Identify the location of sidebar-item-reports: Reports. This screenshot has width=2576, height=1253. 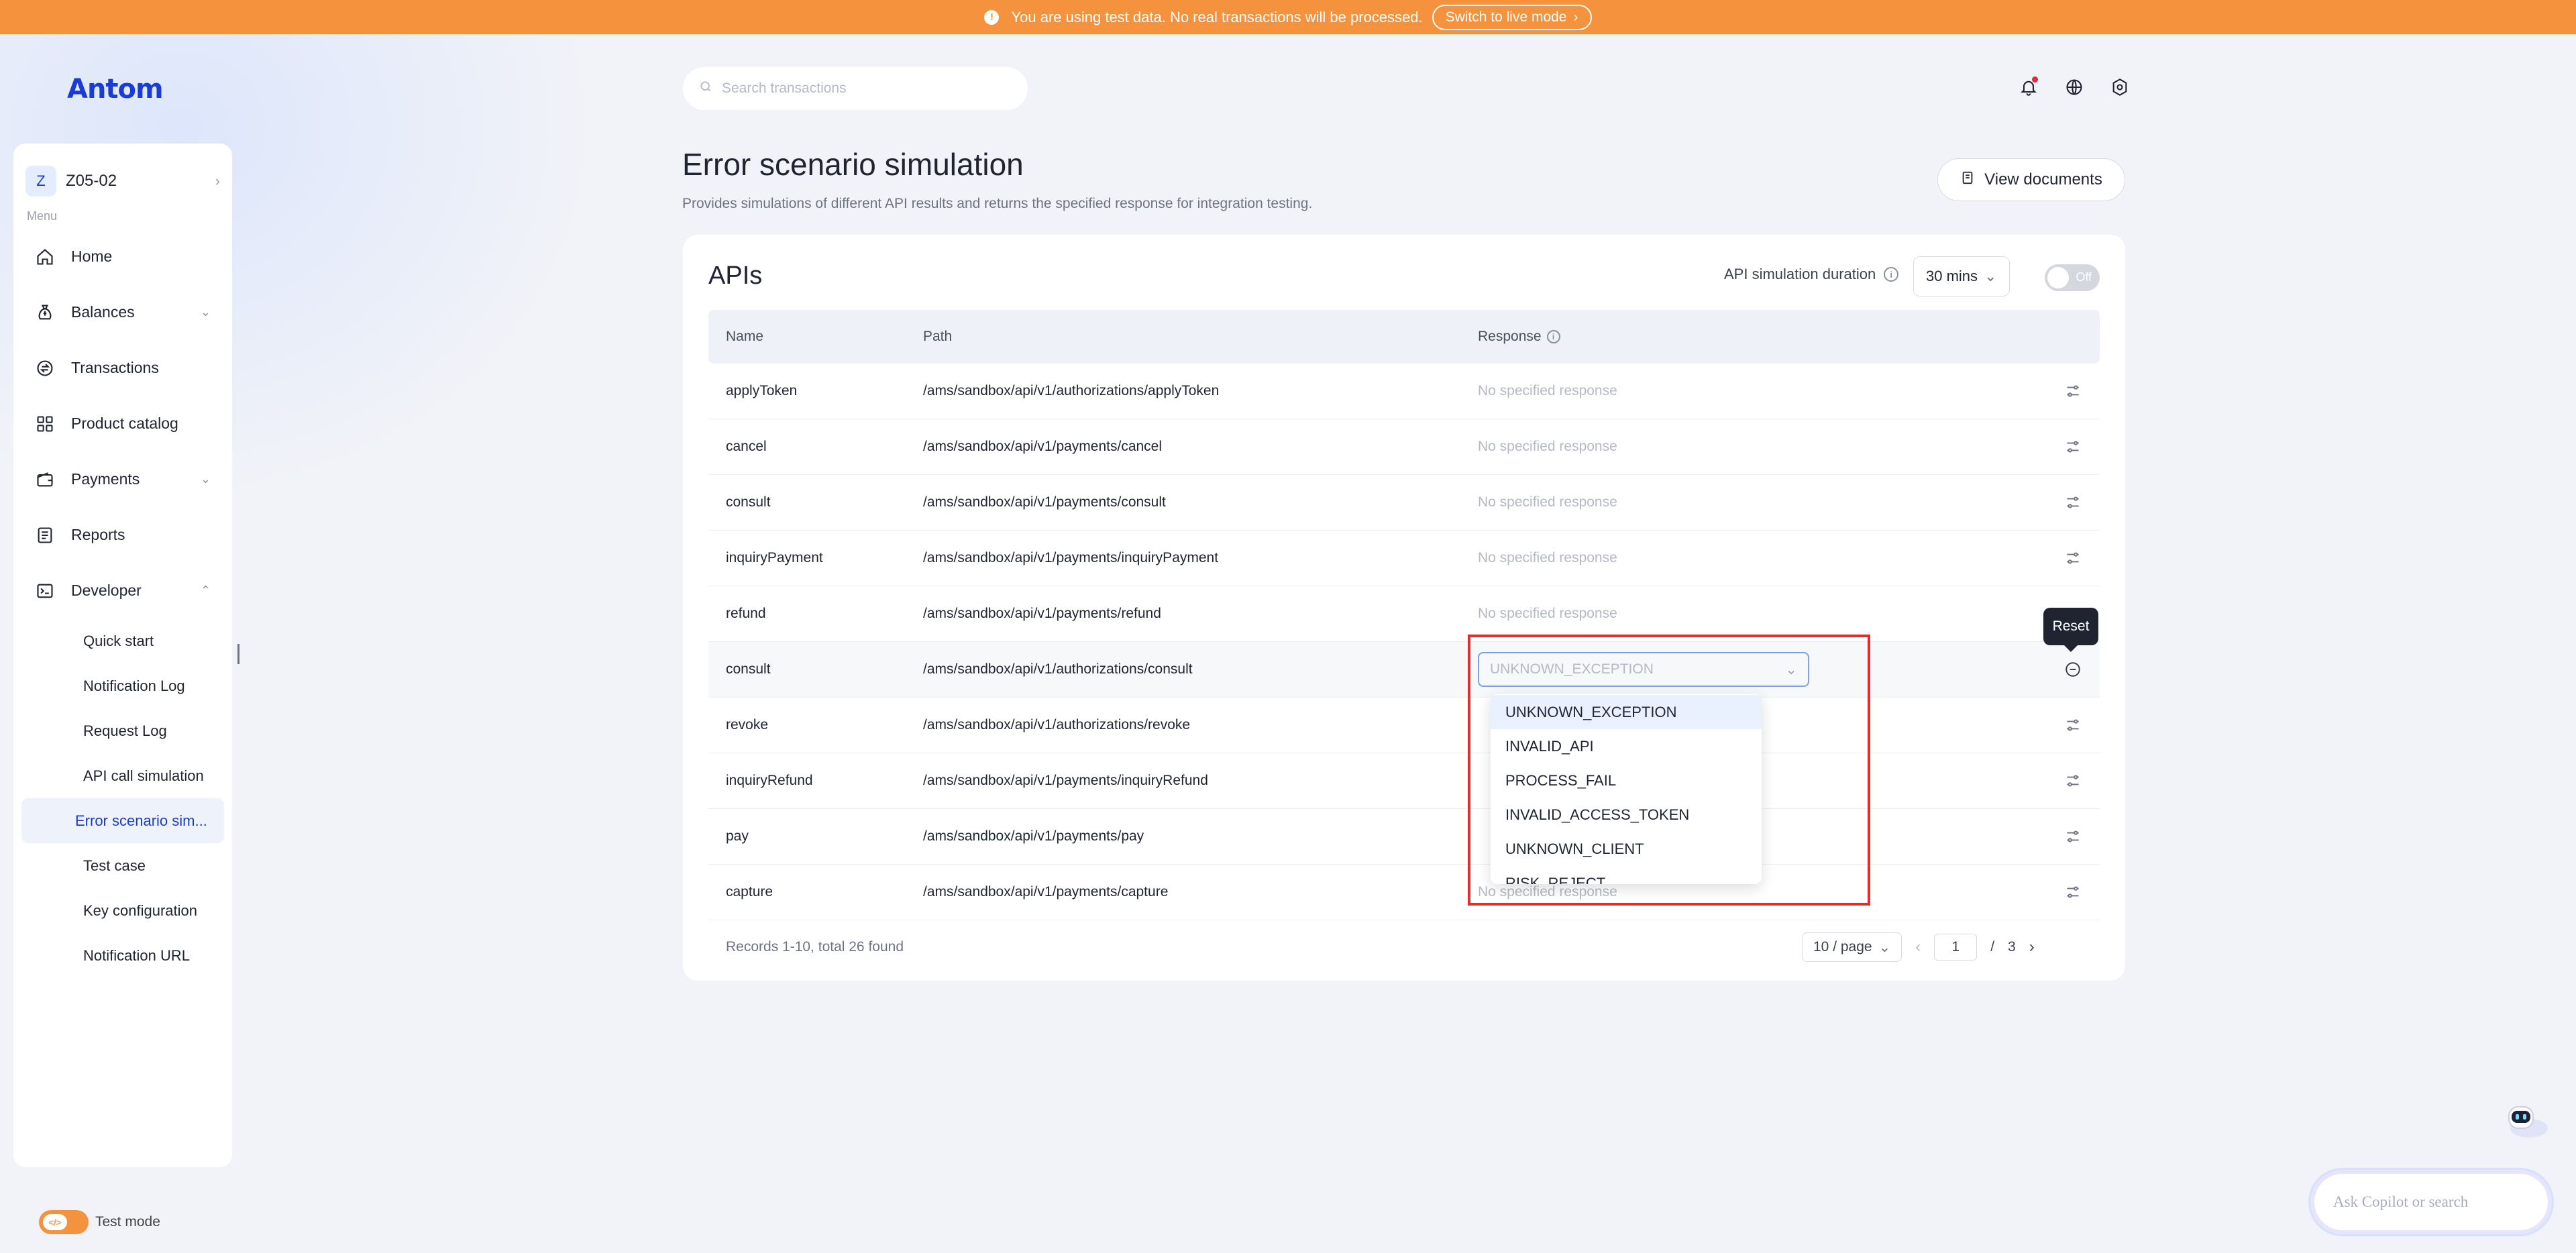
(122, 535).